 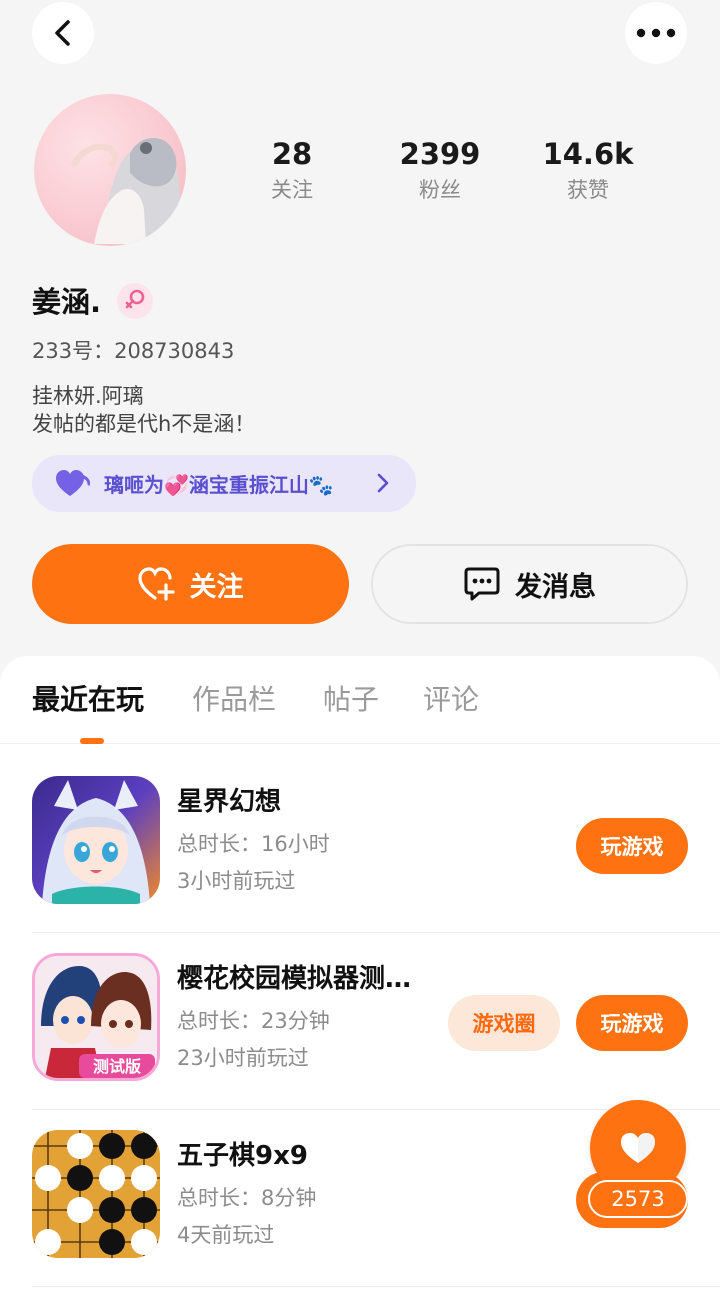 I want to click on game-title: 五子棋9x9, so click(x=242, y=1156).